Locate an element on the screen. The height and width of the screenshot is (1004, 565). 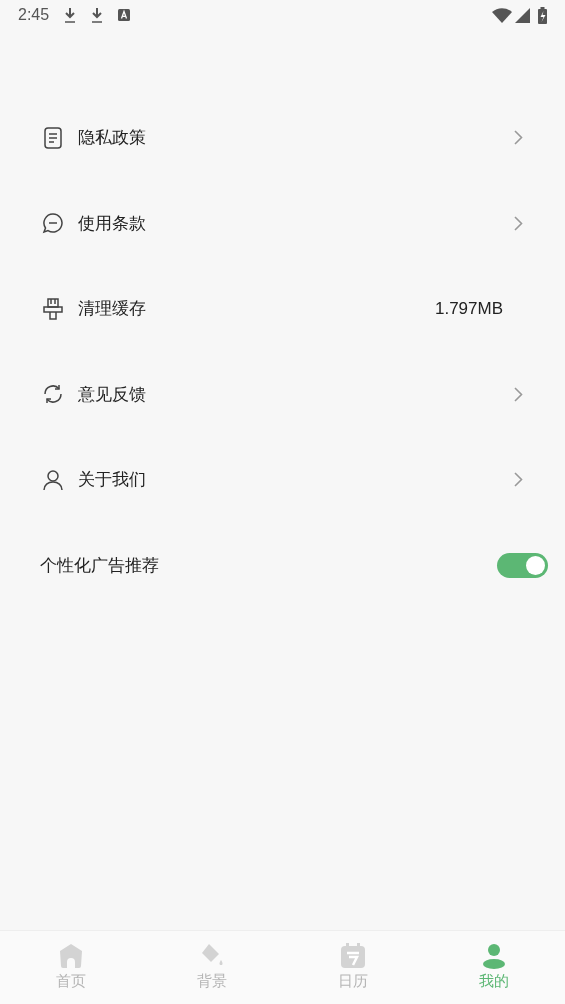
setting-label: 意见反馈 is located at coordinates (112, 394).